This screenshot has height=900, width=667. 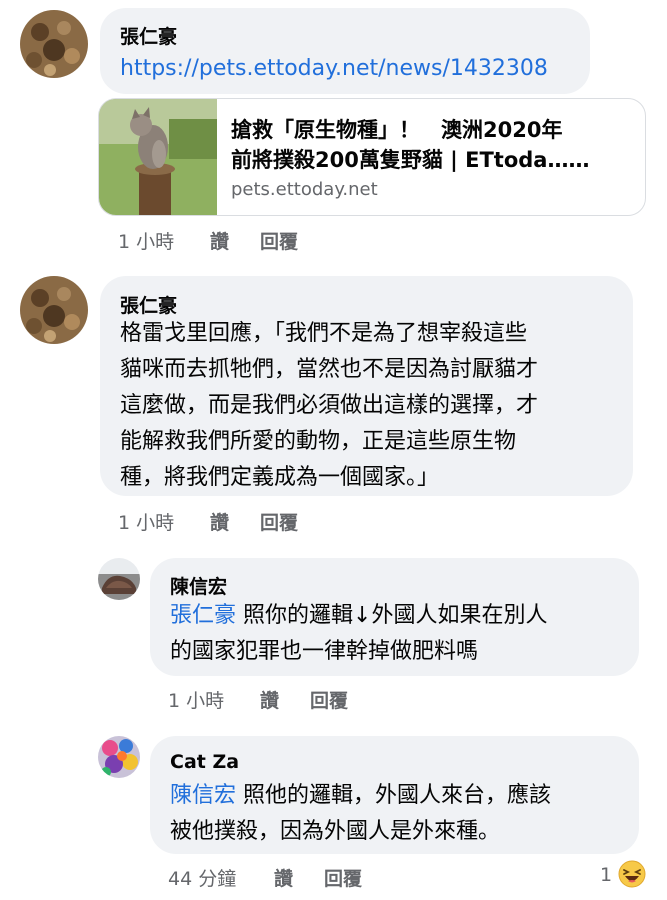 What do you see at coordinates (119, 579) in the screenshot?
I see `avatar-chen-xinhong` at bounding box center [119, 579].